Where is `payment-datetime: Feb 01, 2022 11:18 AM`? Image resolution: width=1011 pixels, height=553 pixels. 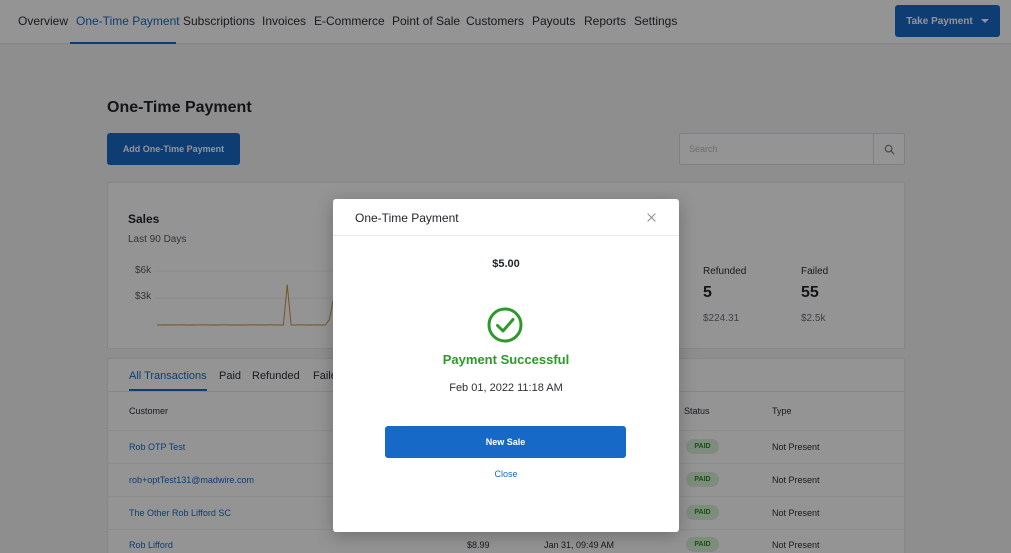 payment-datetime: Feb 01, 2022 11:18 AM is located at coordinates (506, 388).